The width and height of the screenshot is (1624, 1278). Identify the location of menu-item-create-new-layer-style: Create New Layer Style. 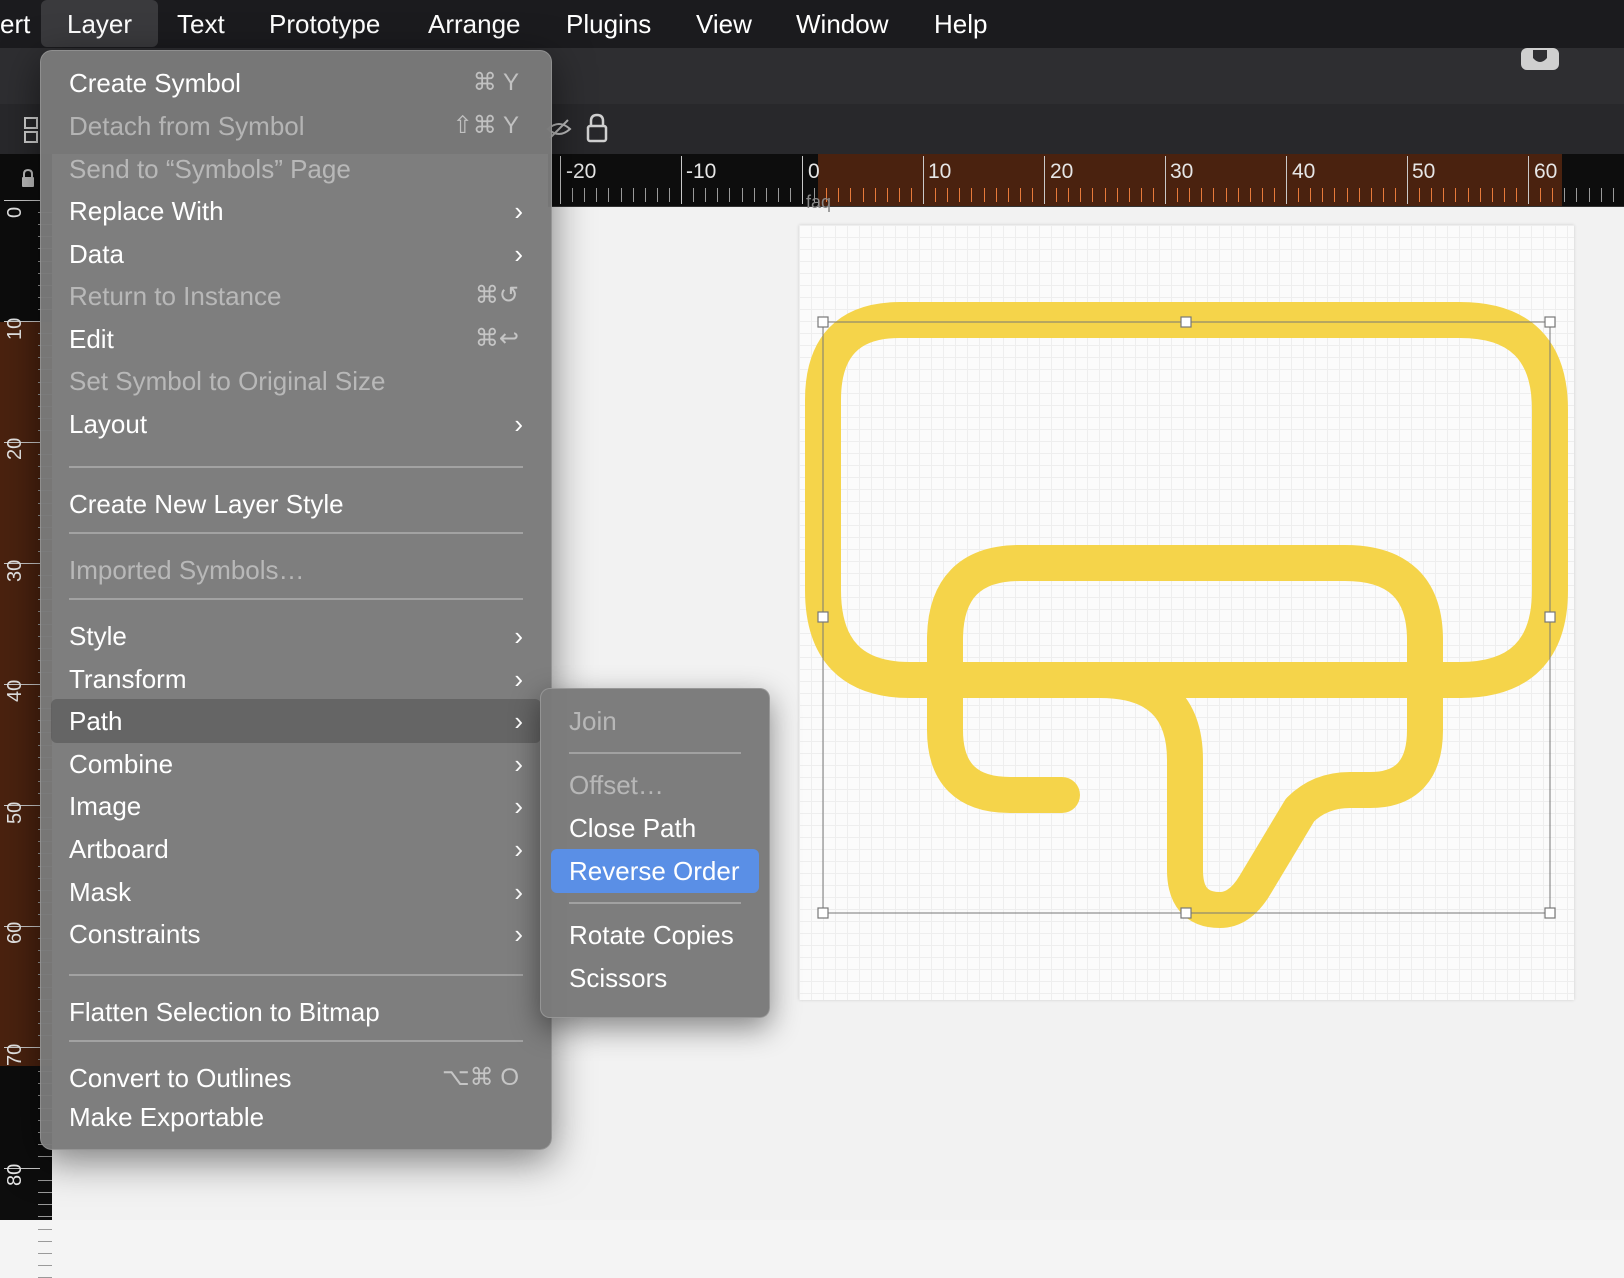
(296, 504).